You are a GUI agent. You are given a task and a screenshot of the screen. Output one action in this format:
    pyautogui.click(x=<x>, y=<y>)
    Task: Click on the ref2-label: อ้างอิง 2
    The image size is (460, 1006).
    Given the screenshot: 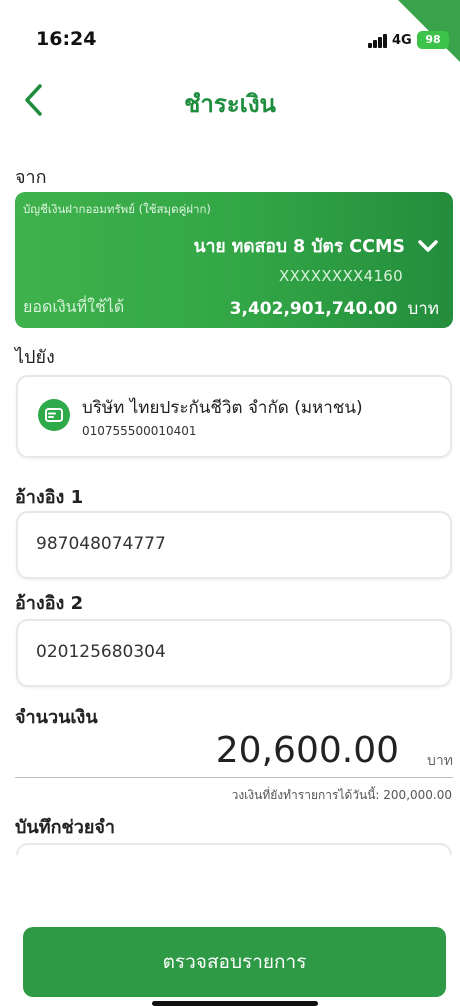 What is the action you would take?
    pyautogui.click(x=49, y=603)
    